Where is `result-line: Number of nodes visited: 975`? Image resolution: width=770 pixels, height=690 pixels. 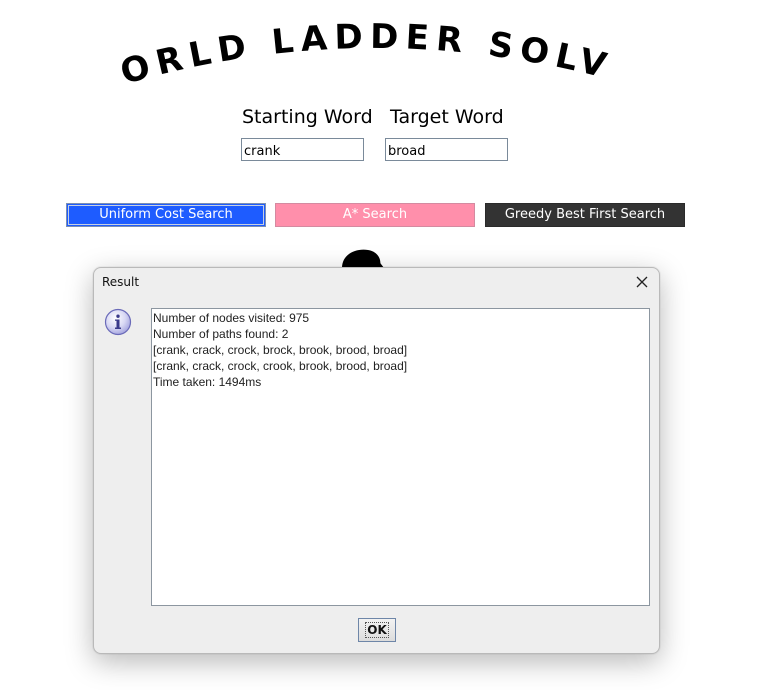 result-line: Number of nodes visited: 975 is located at coordinates (231, 318).